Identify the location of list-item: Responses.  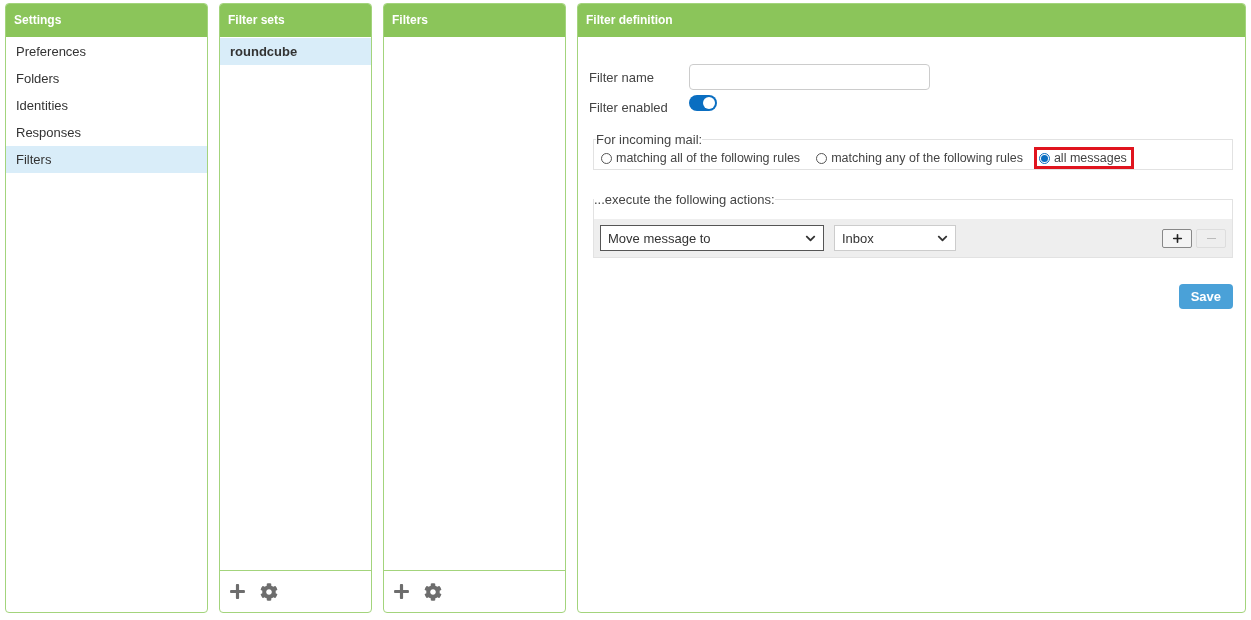
(106, 132).